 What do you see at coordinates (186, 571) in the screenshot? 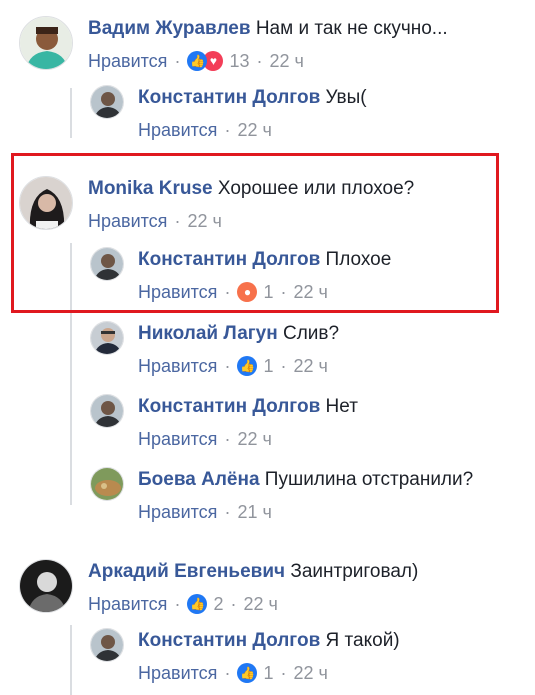
I see `comment-author: Аркадий Евгеньевич` at bounding box center [186, 571].